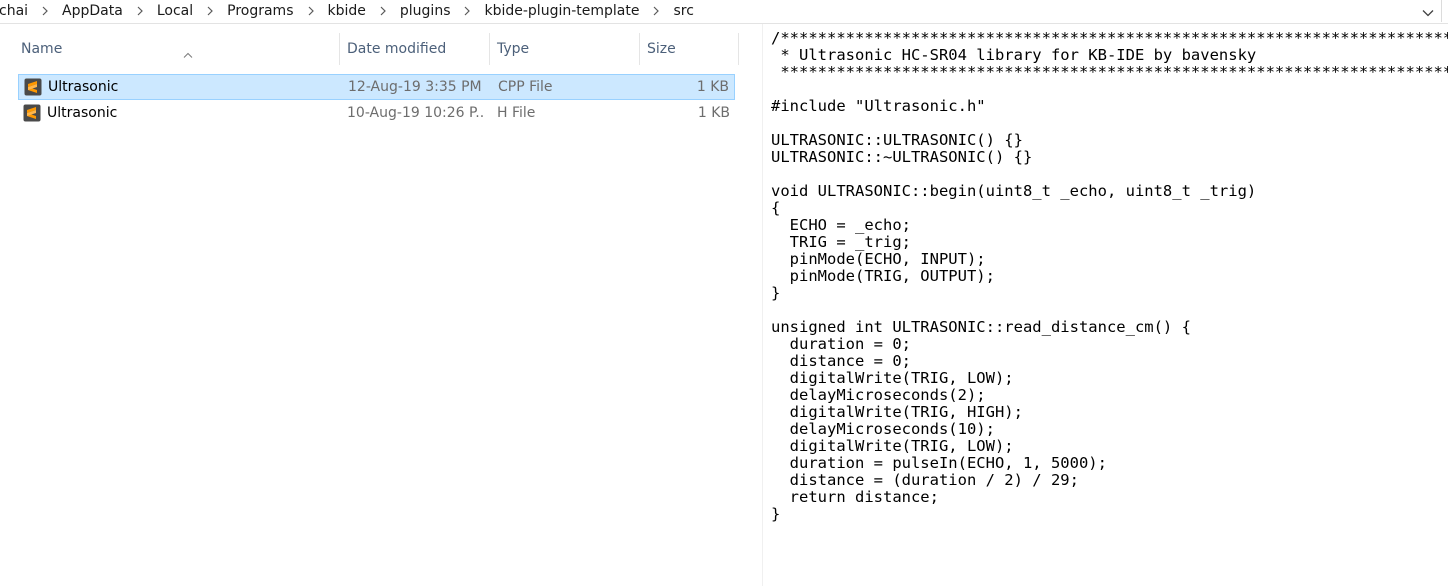  What do you see at coordinates (15, 11) in the screenshot?
I see `breadcrumb-item-chai: chai` at bounding box center [15, 11].